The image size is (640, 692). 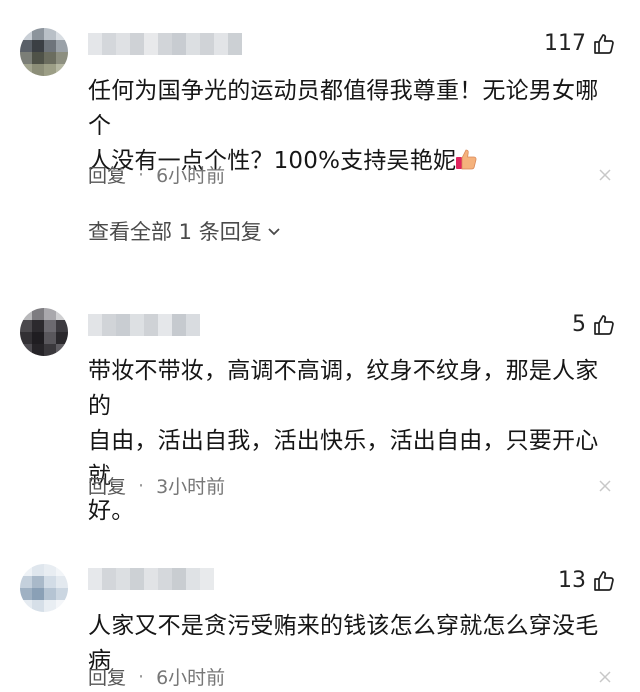 I want to click on like-count: 5, so click(x=579, y=324).